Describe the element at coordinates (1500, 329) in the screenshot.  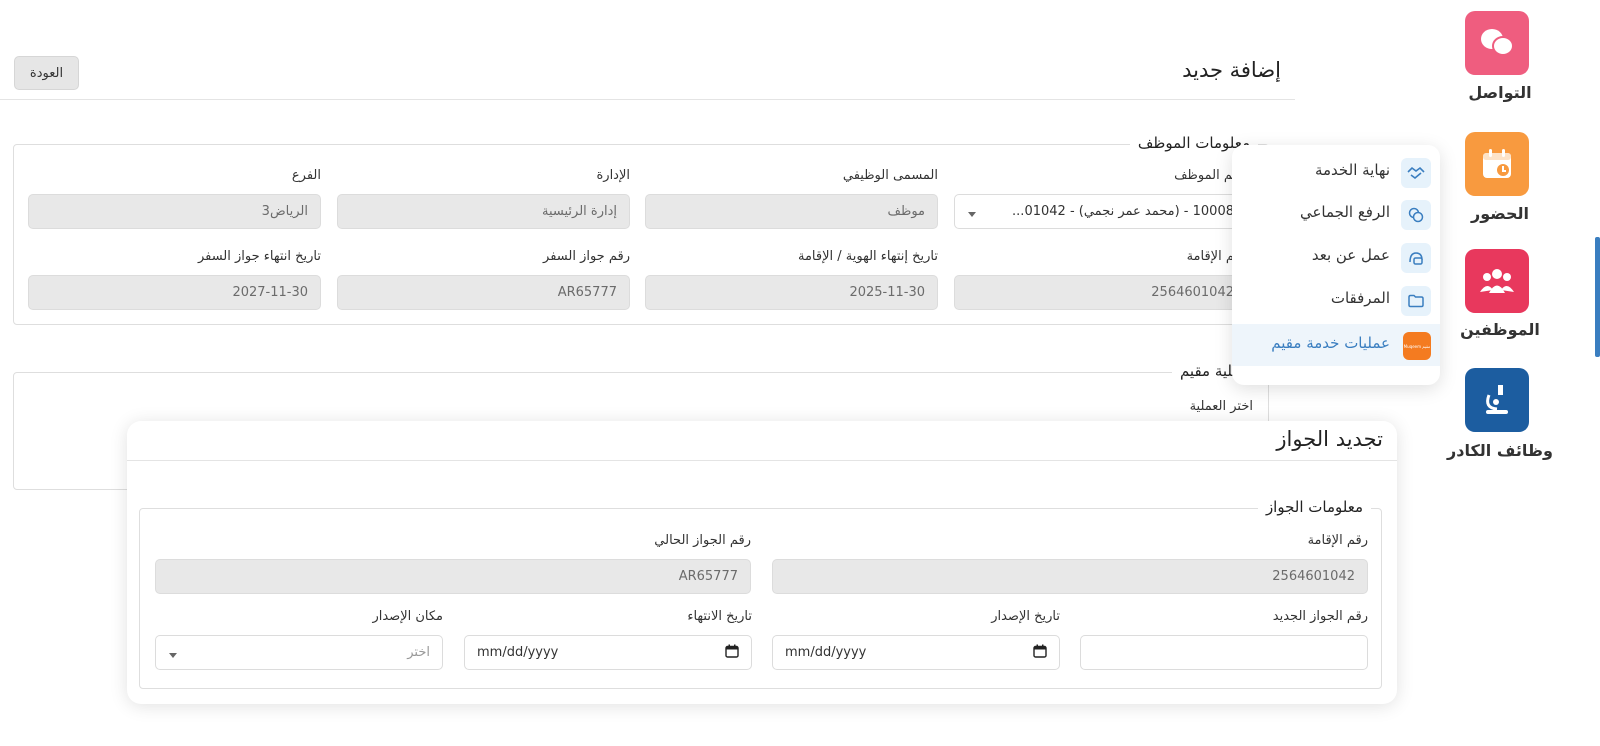
I see `menu-label-employees: الموظفين` at that location.